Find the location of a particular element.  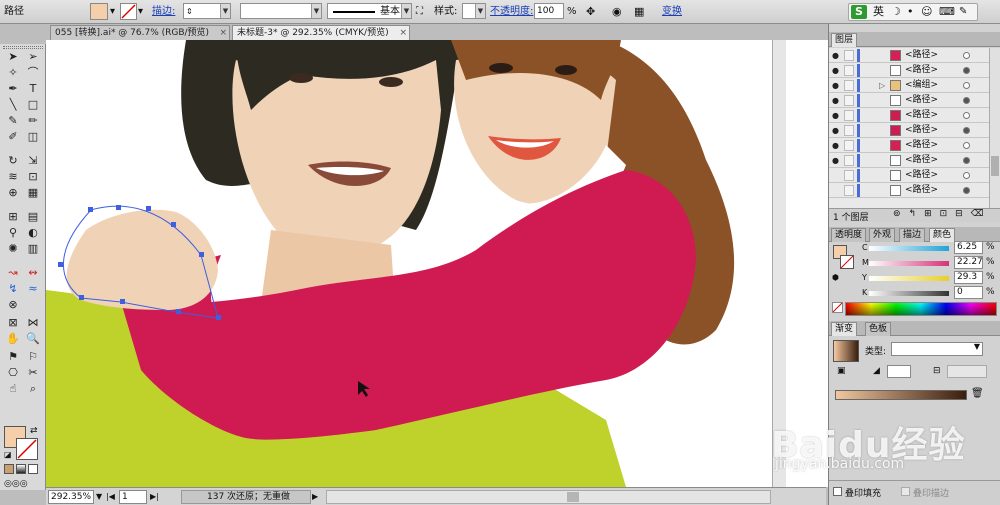

shape-builder-tool-icon: ⊕ is located at coordinates (13, 192).